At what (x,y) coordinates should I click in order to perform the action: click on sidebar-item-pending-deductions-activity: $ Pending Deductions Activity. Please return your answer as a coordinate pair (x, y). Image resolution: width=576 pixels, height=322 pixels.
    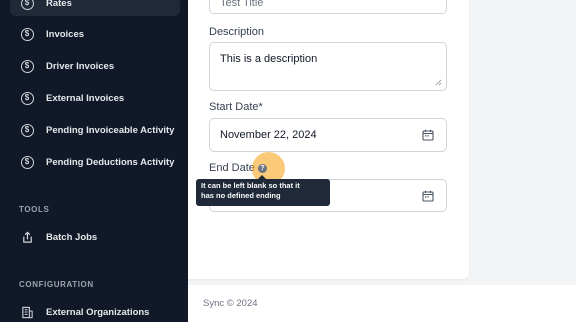
    Looking at the image, I should click on (95, 162).